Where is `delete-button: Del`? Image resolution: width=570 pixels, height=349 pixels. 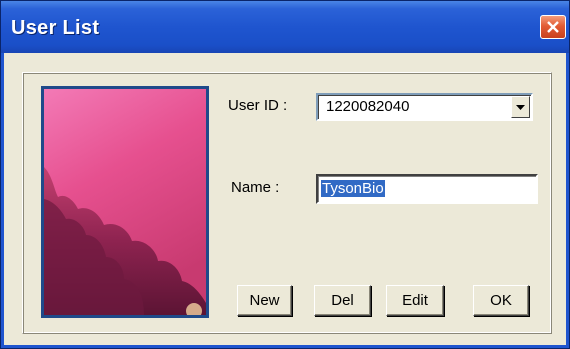
delete-button: Del is located at coordinates (342, 300).